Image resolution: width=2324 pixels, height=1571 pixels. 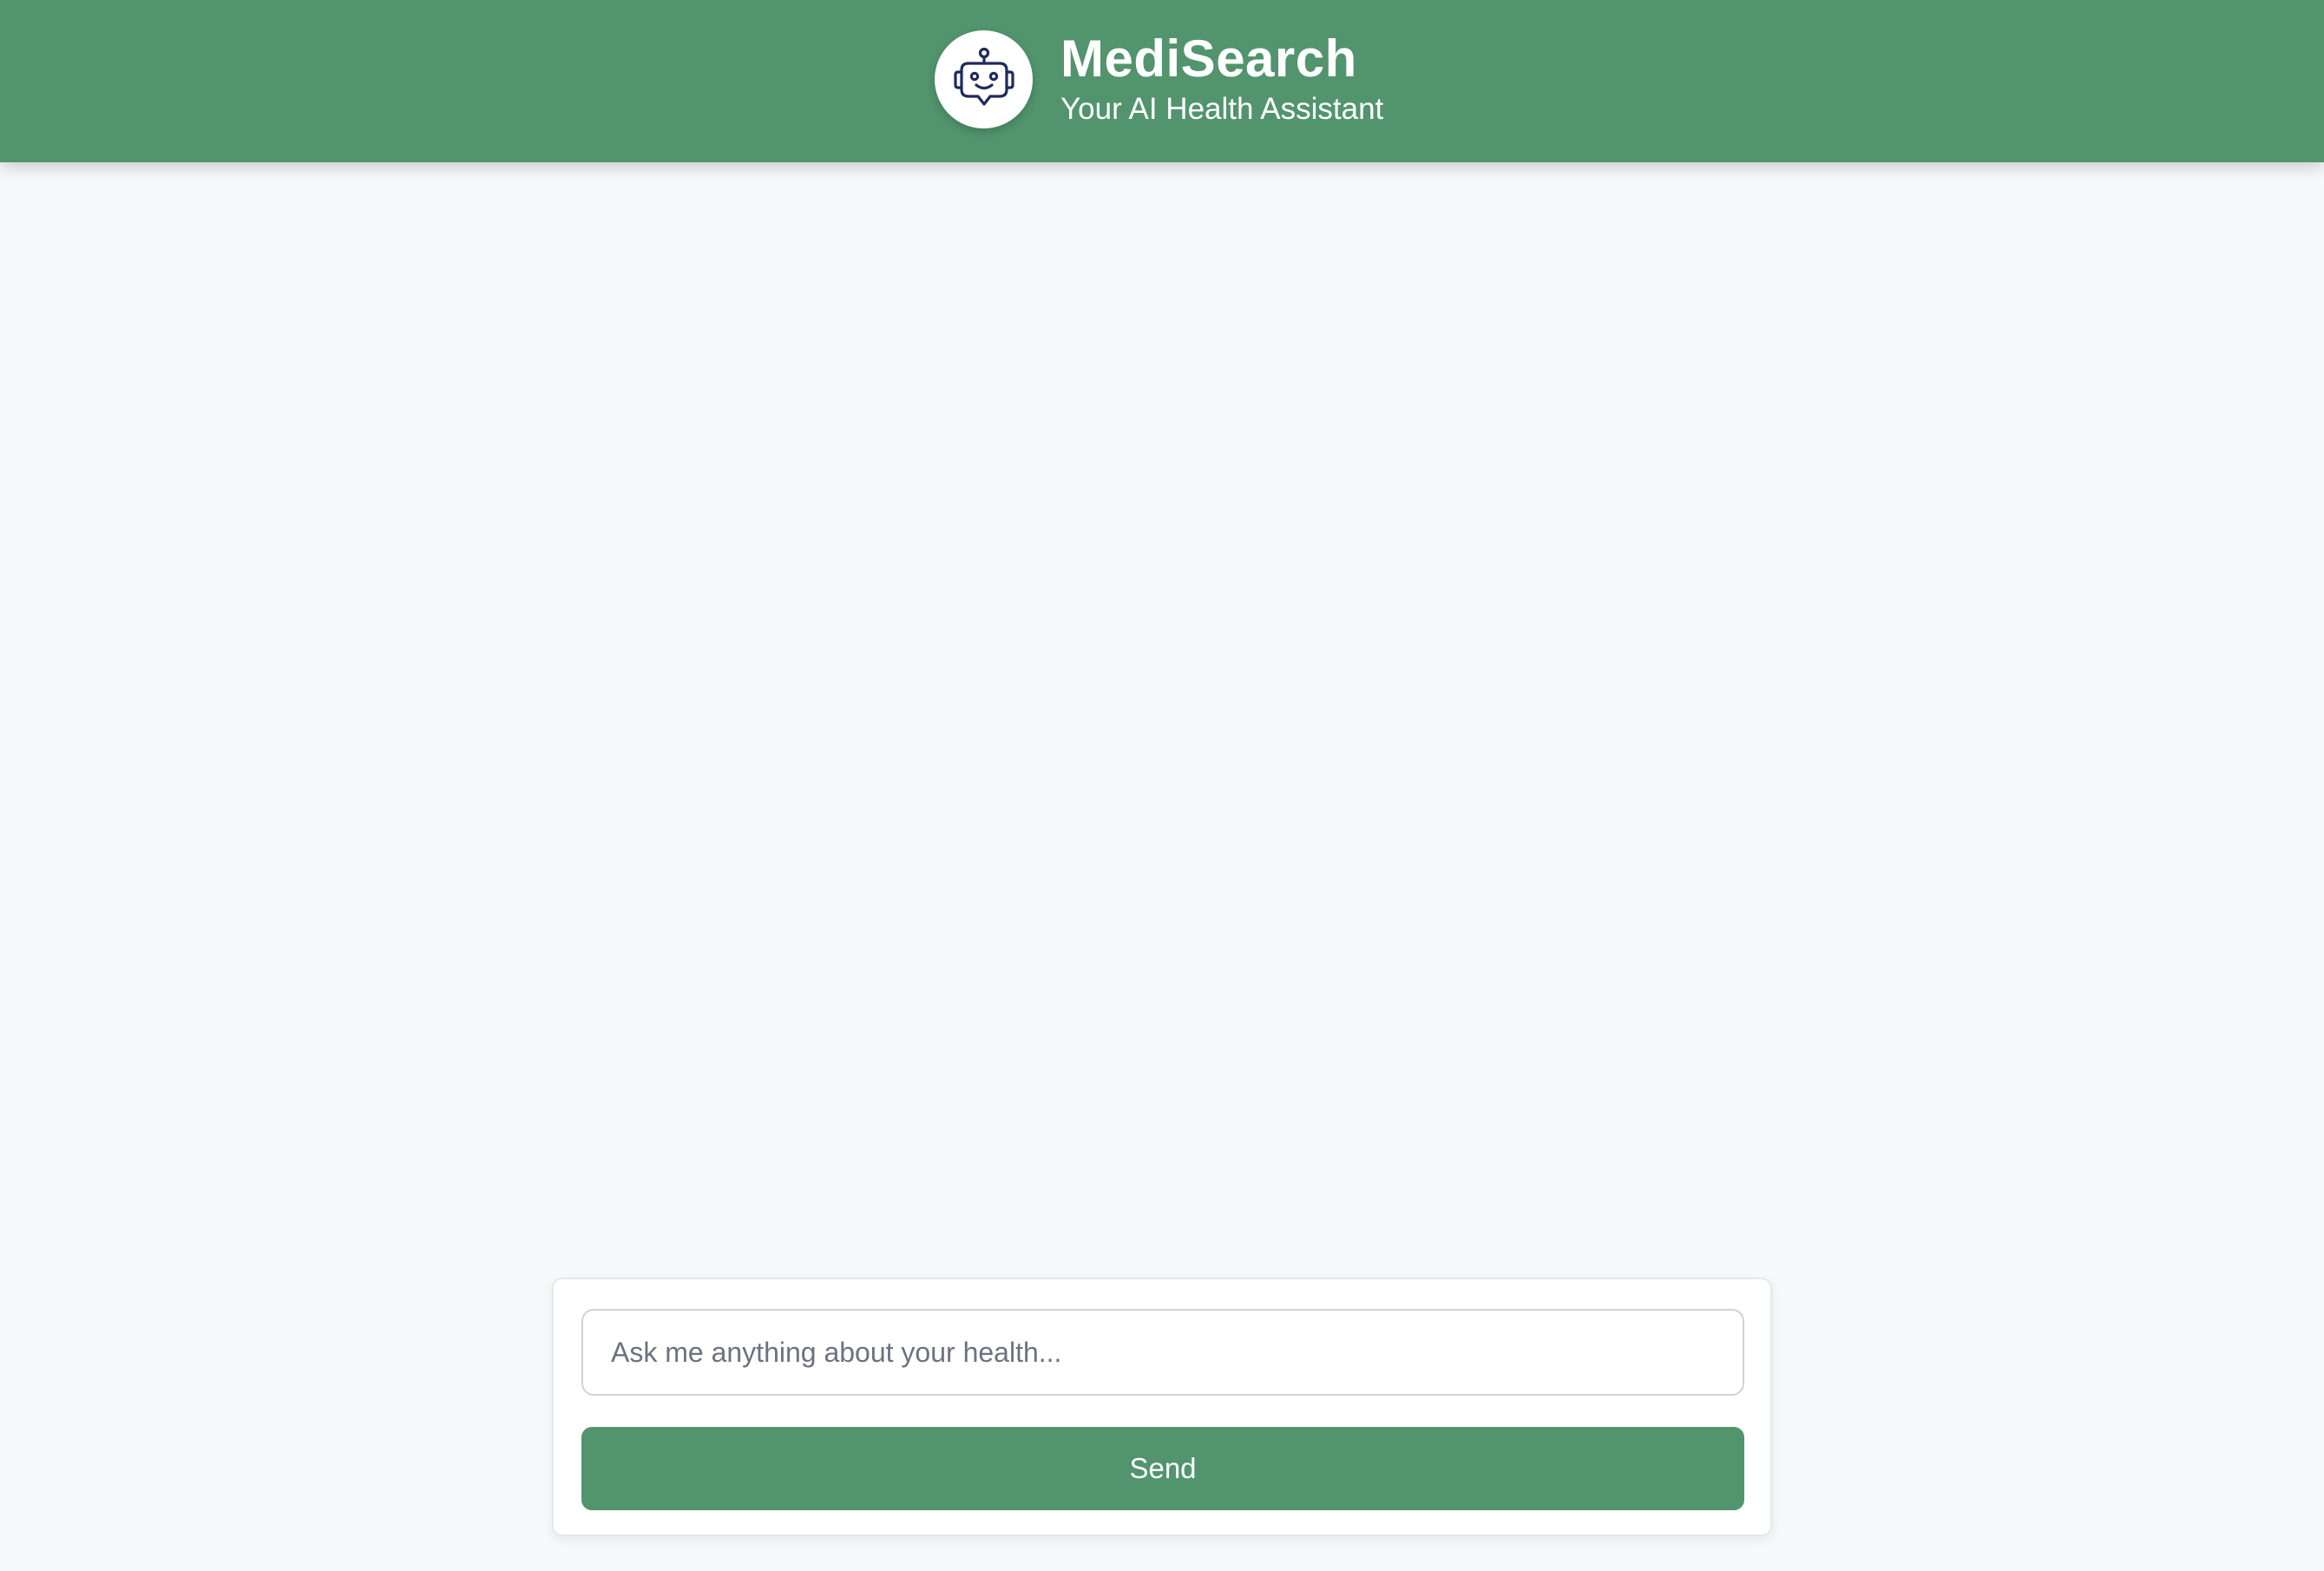 What do you see at coordinates (1162, 1352) in the screenshot?
I see `health-question-input` at bounding box center [1162, 1352].